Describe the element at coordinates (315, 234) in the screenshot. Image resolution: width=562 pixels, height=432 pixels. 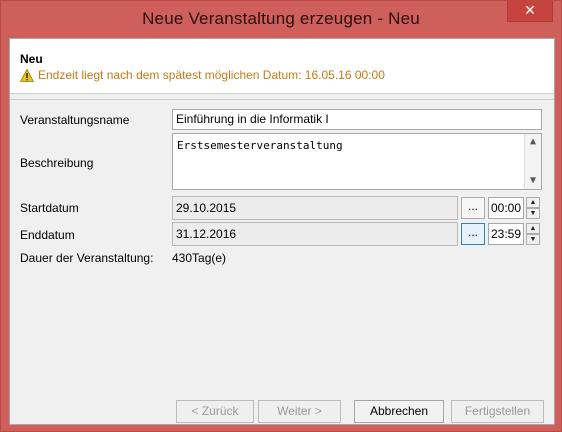
I see `end-date-field: 31.12.2016` at that location.